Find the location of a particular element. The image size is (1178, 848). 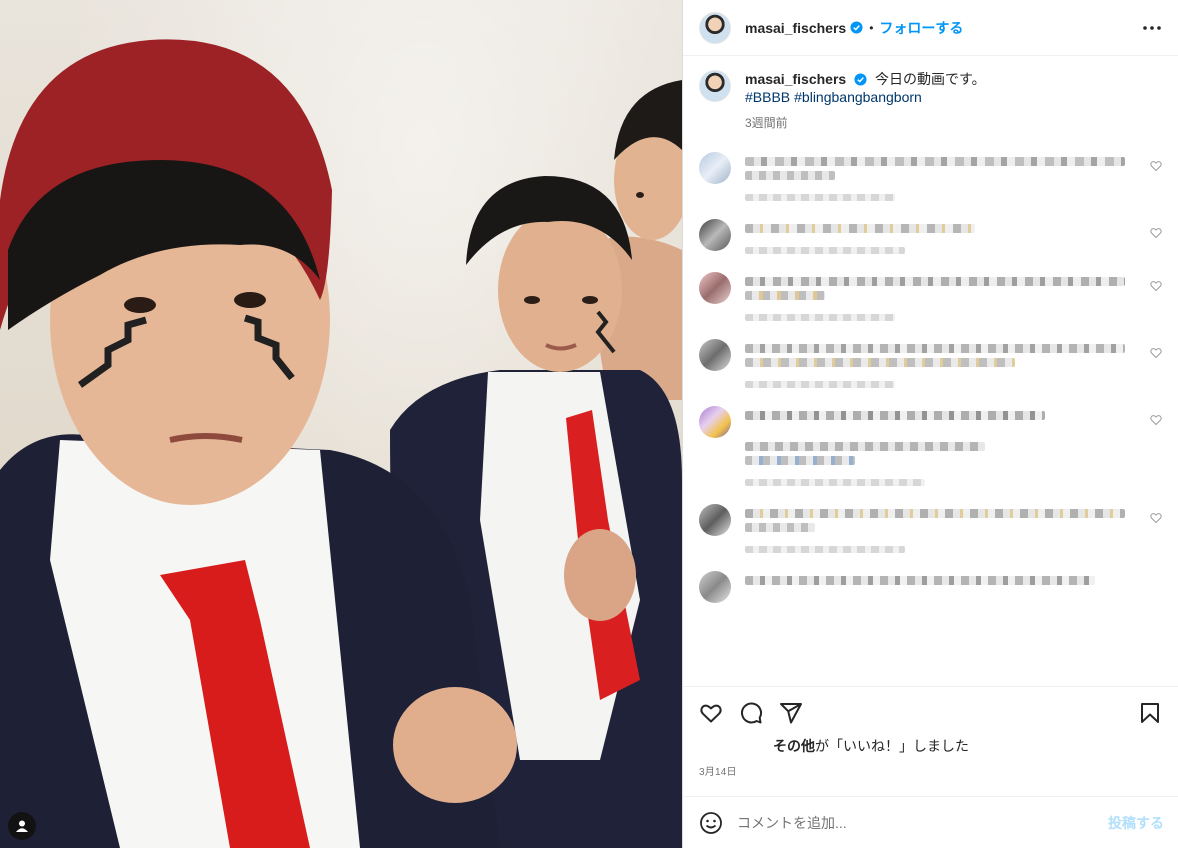

hashtag-link: #BBBB is located at coordinates (767, 97).